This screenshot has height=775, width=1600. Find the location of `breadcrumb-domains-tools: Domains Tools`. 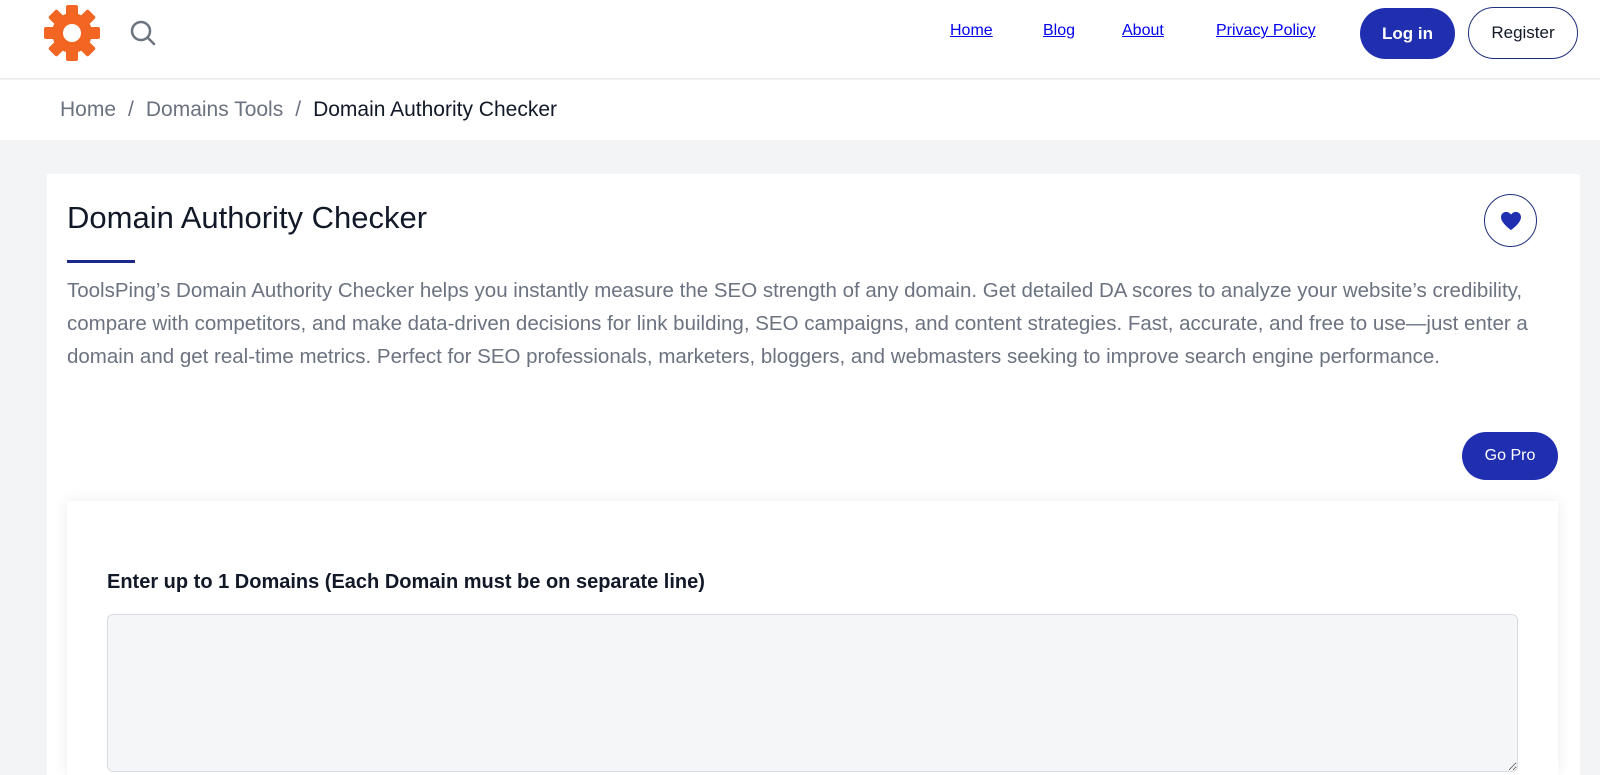

breadcrumb-domains-tools: Domains Tools is located at coordinates (214, 110).